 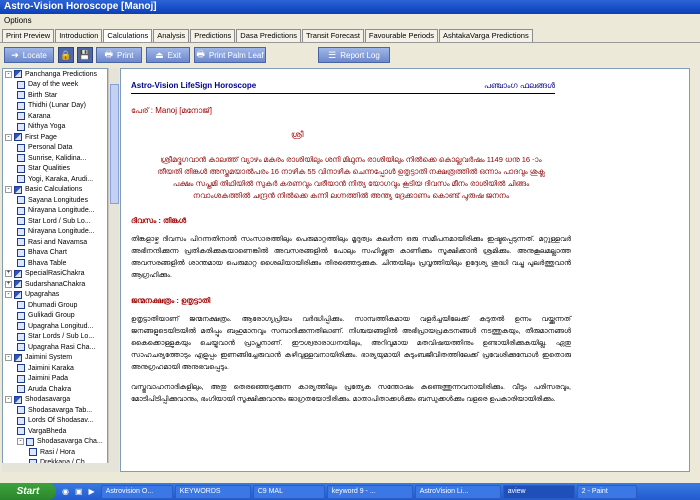 I want to click on tab-ashtakavarga-predictions: AshtakaVarga Predictions, so click(x=485, y=35).